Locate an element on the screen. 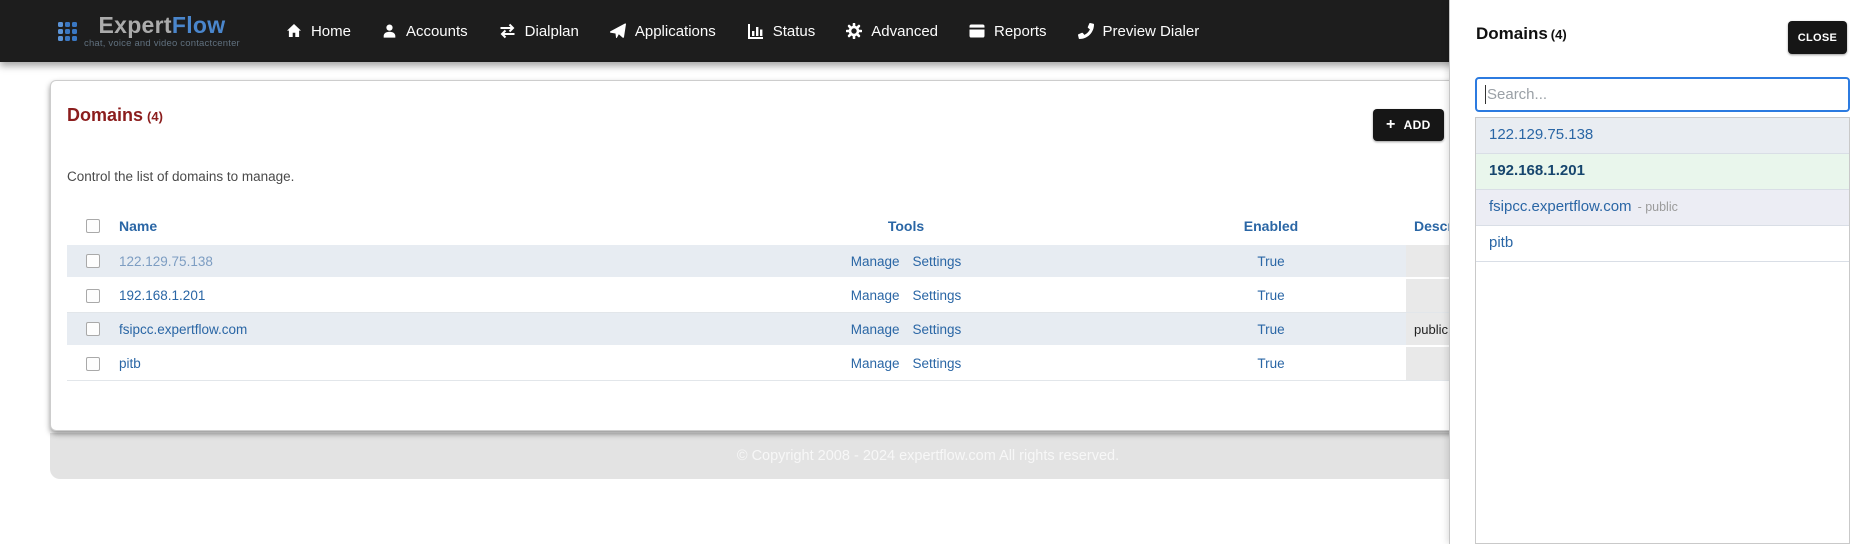 The height and width of the screenshot is (544, 1856). select-all-checkbox is located at coordinates (93, 226).